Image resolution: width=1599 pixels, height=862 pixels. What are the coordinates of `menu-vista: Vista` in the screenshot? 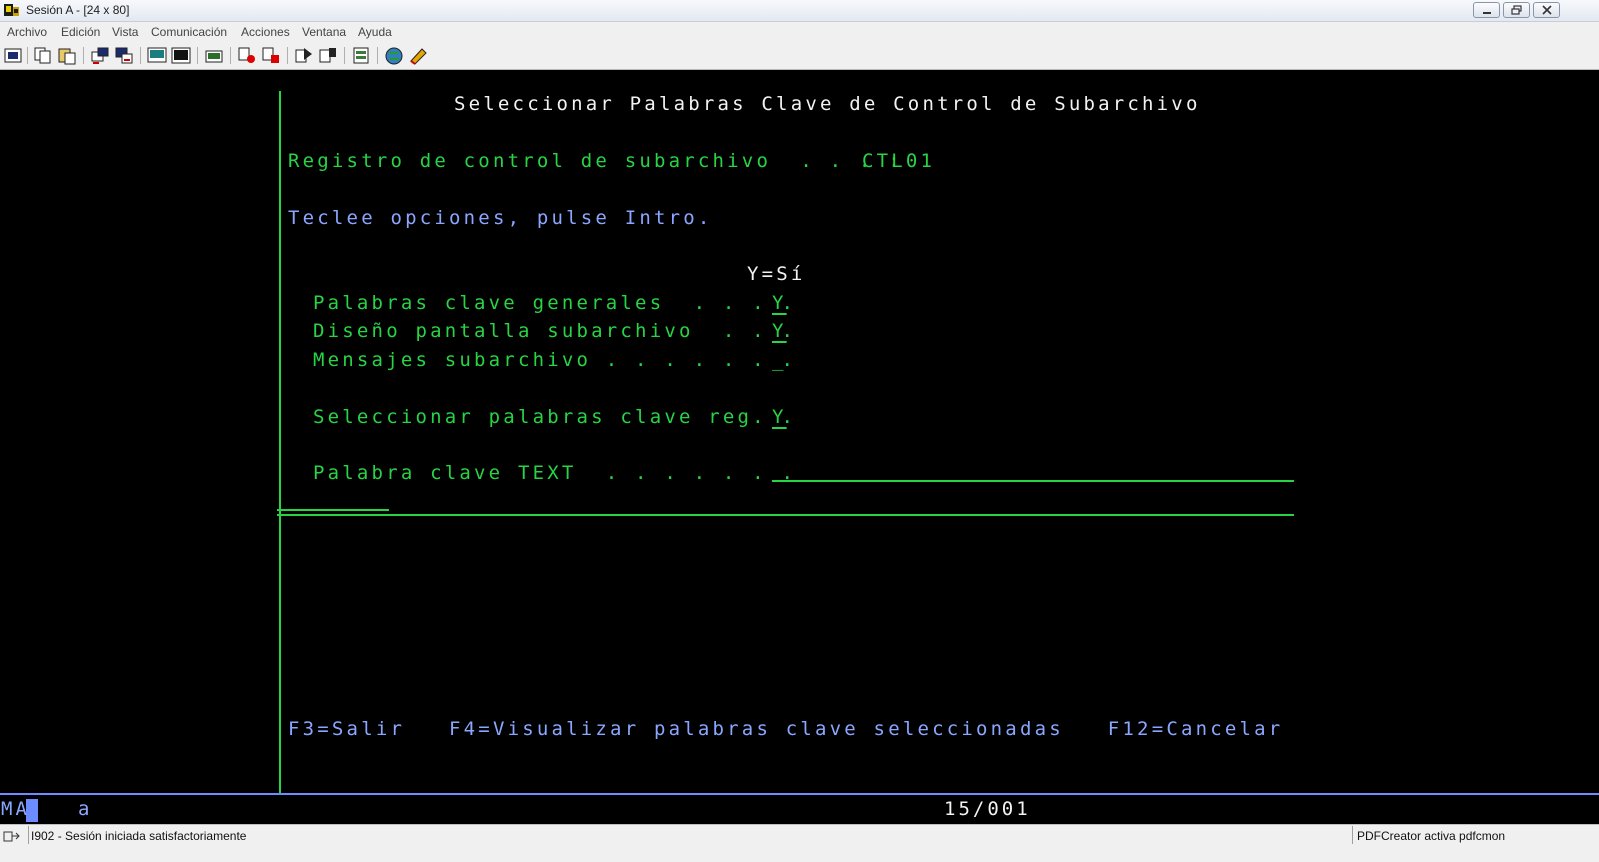 It's located at (125, 32).